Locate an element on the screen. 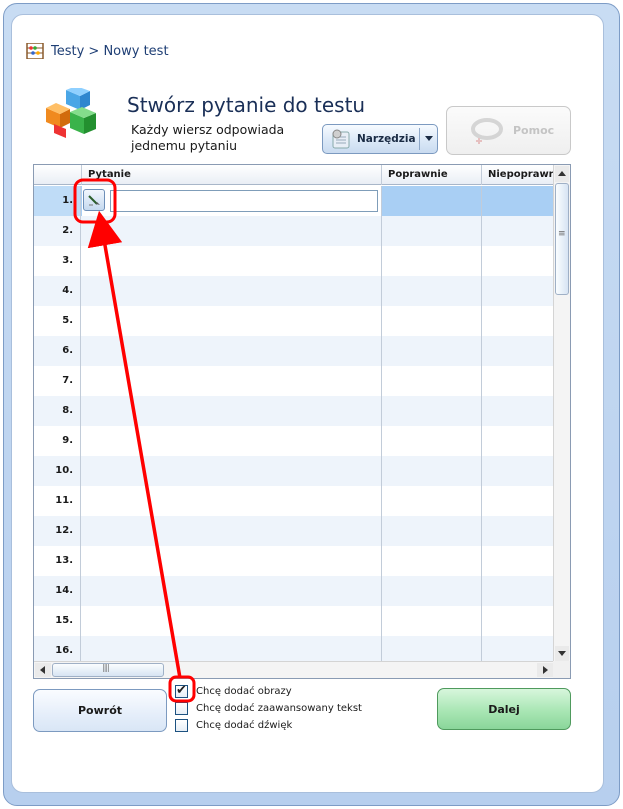  back-button: Powrót is located at coordinates (100, 710).